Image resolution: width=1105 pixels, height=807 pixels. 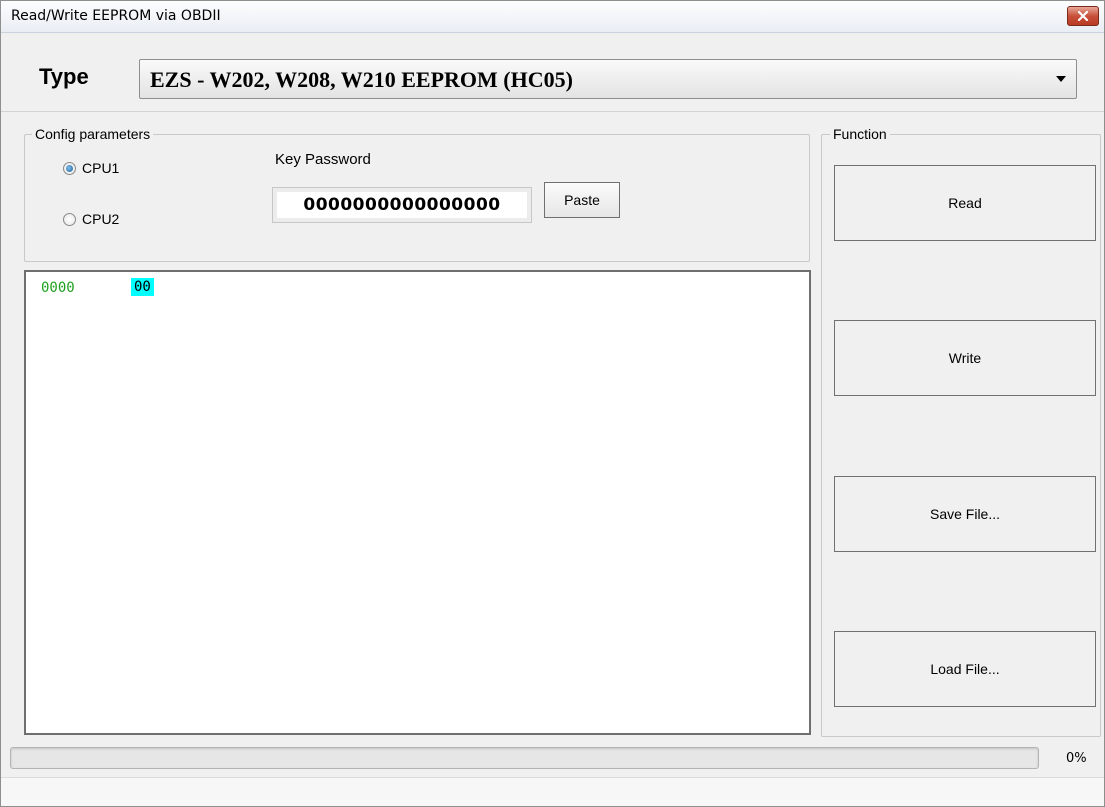 I want to click on write-button: Write, so click(x=965, y=358).